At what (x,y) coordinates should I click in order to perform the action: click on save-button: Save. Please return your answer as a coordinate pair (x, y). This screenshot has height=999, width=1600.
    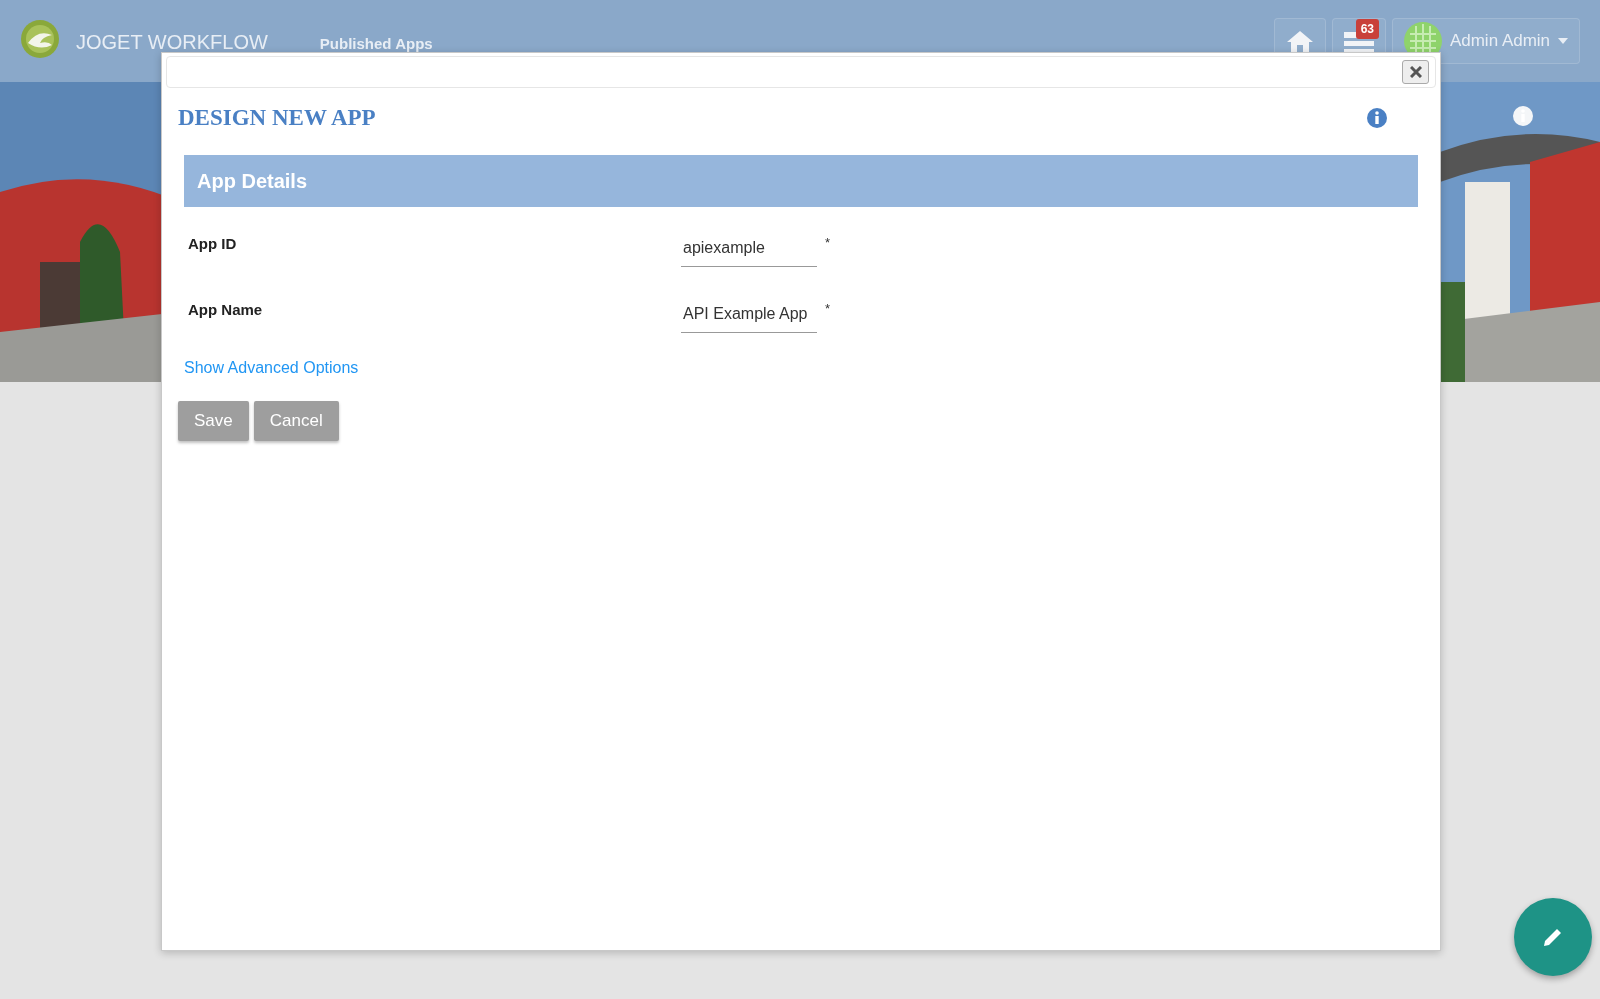
    Looking at the image, I should click on (213, 421).